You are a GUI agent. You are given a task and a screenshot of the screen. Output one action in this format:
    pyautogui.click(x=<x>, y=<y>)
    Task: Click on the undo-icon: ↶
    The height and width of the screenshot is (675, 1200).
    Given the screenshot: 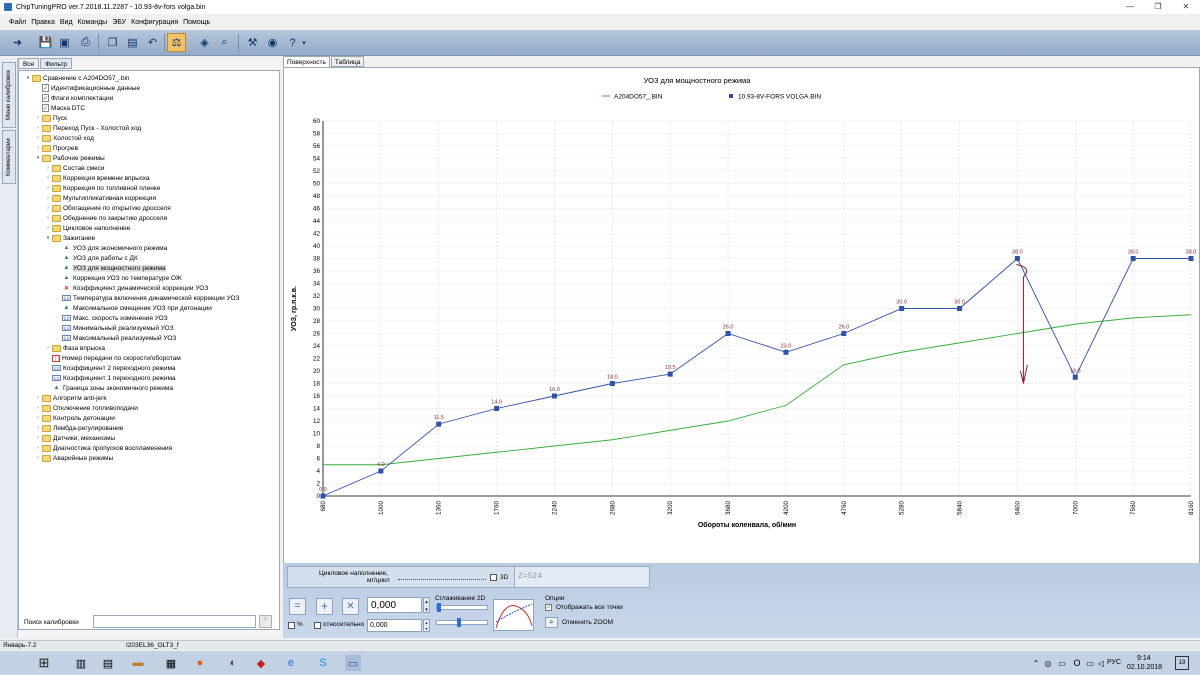 What is the action you would take?
    pyautogui.click(x=152, y=42)
    